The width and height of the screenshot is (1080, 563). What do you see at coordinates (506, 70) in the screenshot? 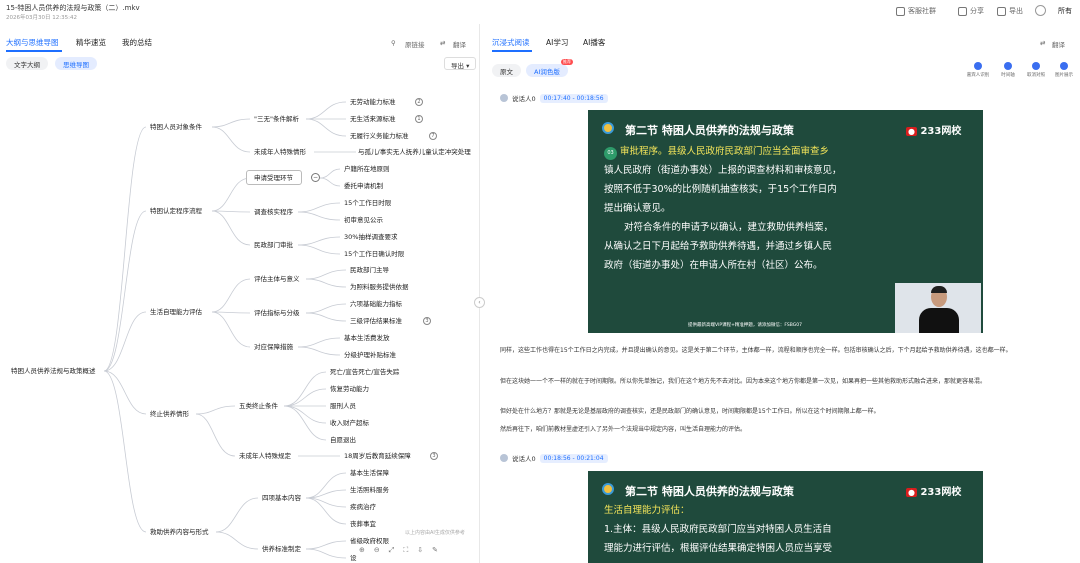
I see `subtab-original: 原文` at bounding box center [506, 70].